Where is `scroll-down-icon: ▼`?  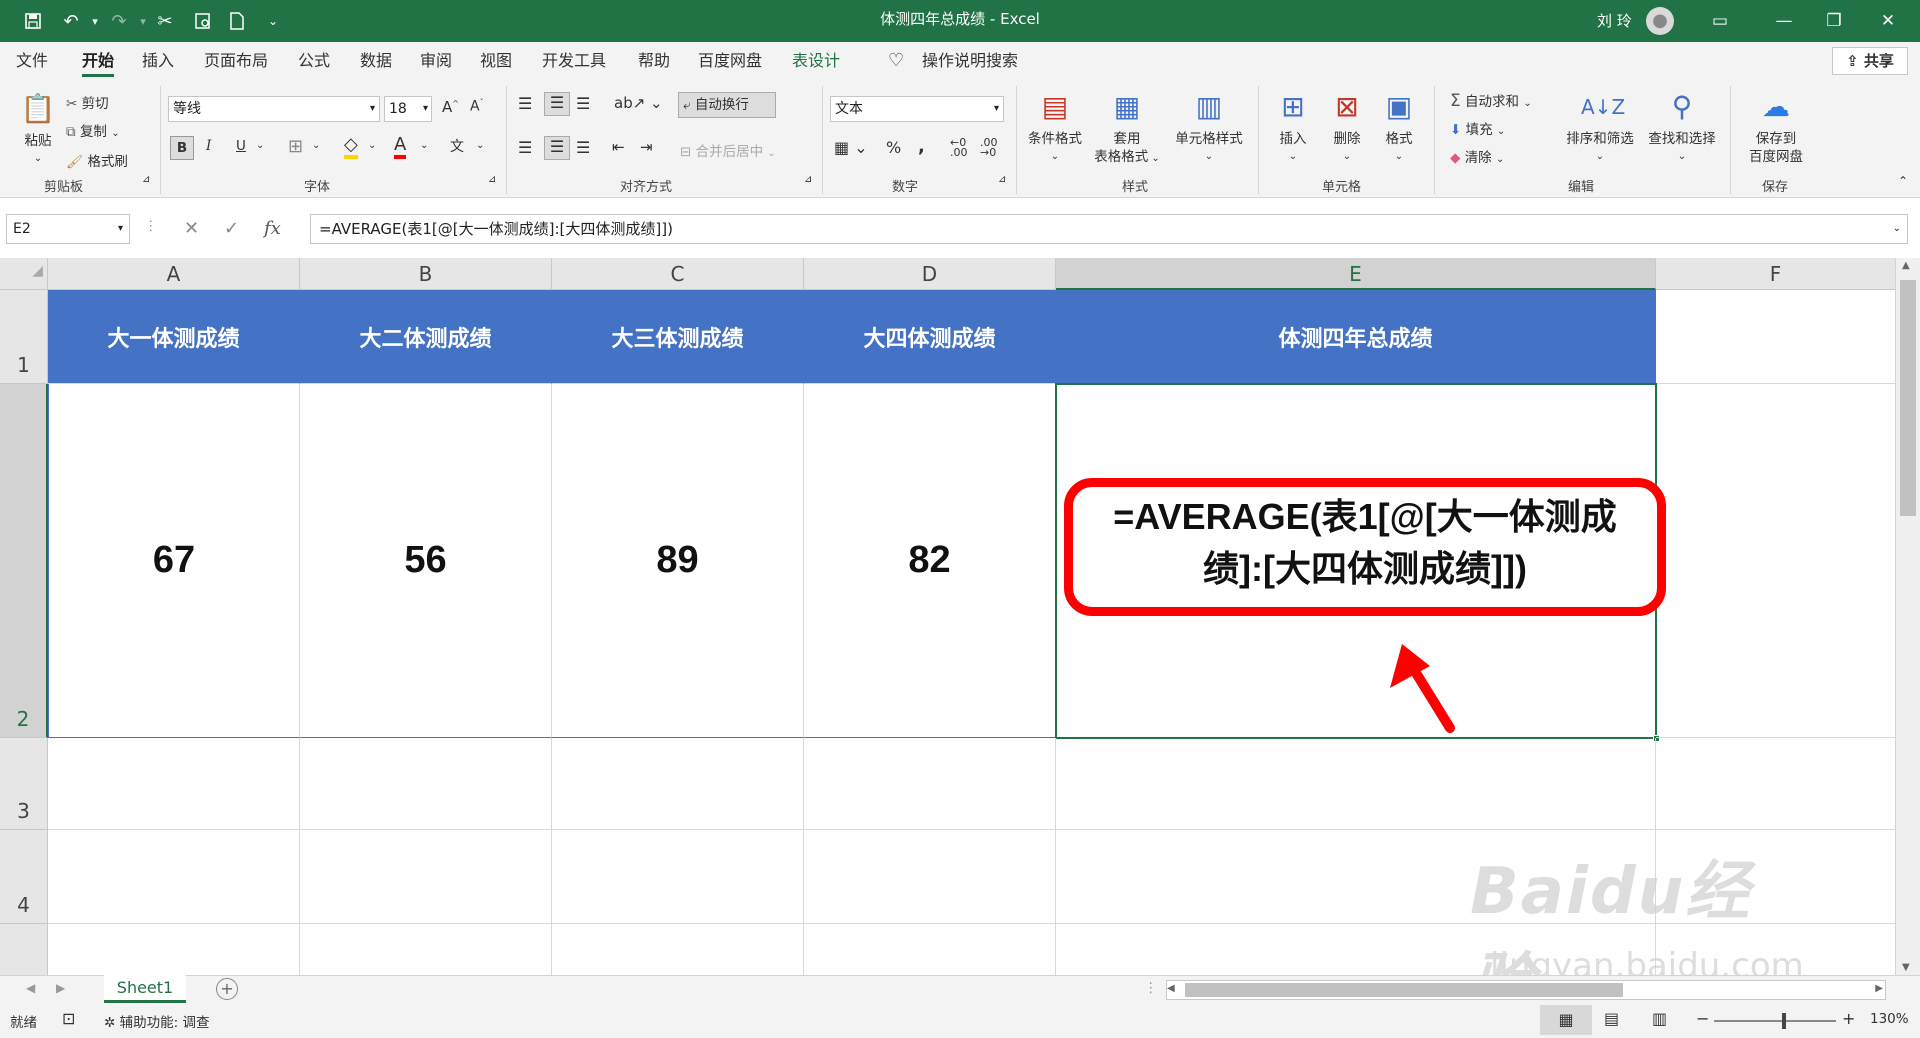
scroll-down-icon: ▼ is located at coordinates (1906, 967).